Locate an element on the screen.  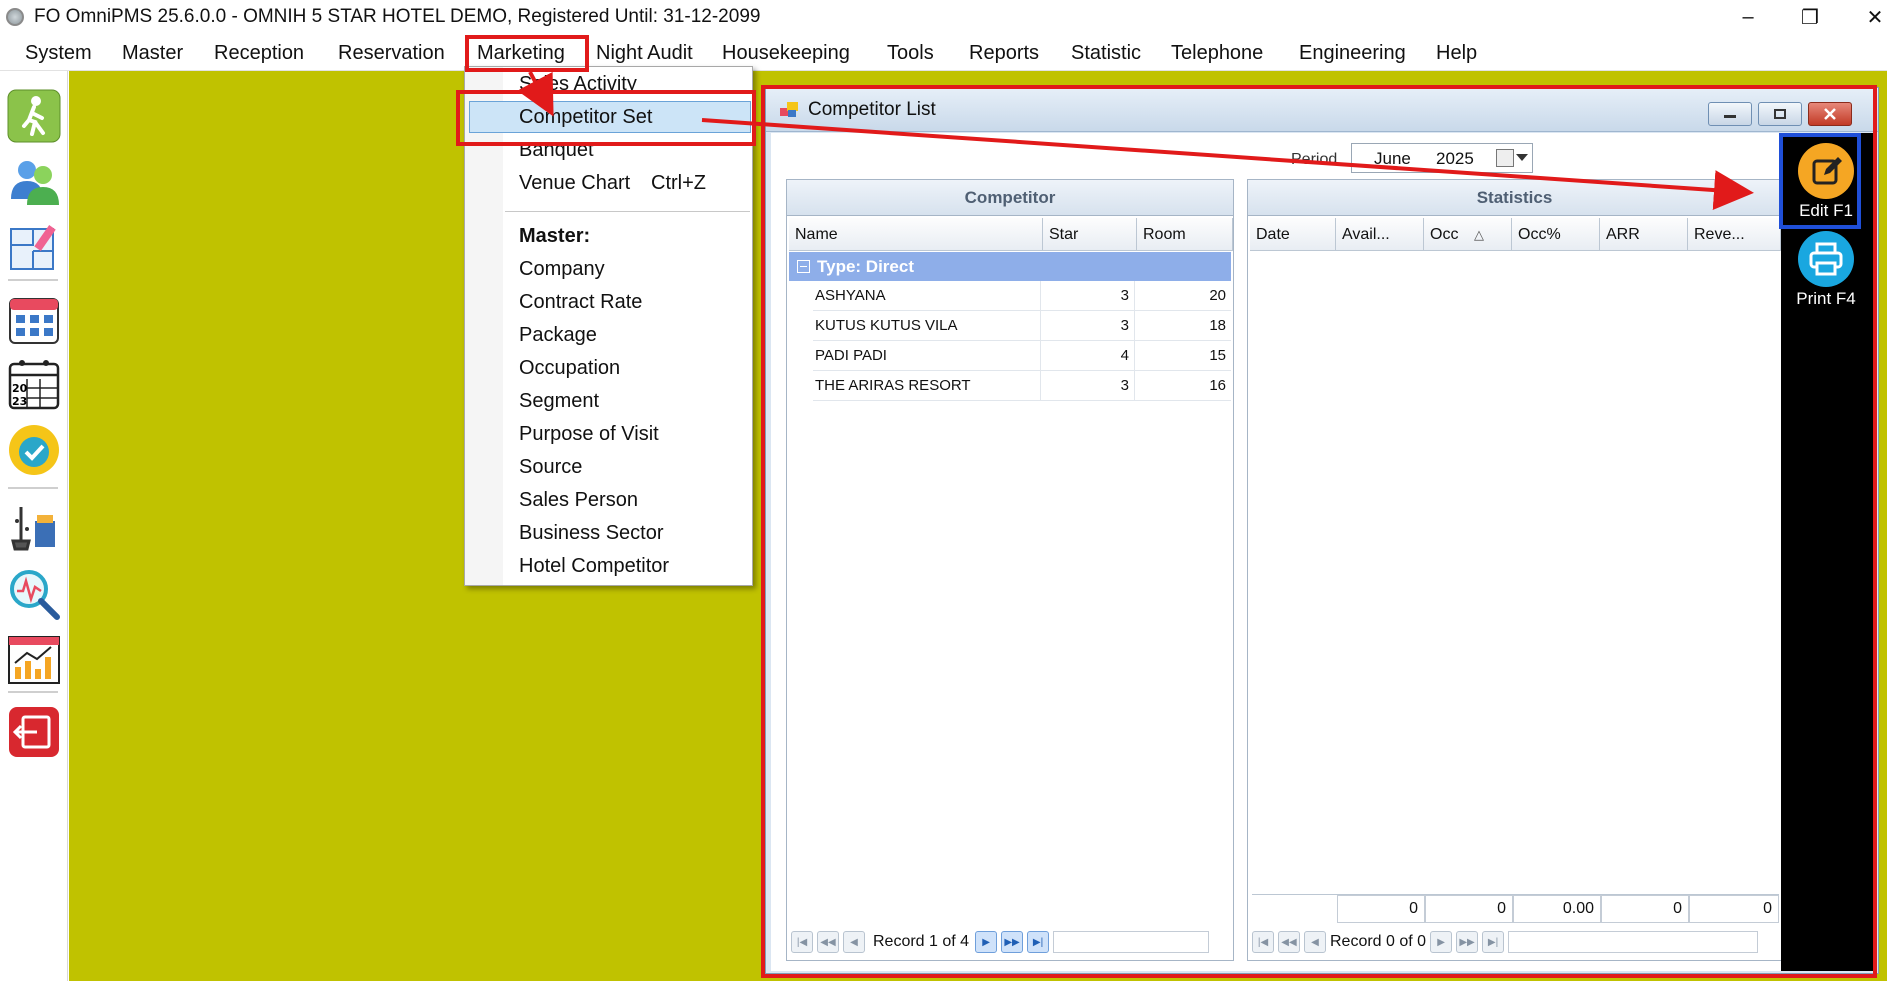
menu-item-contract-rate: Contract Rate is located at coordinates (580, 302).